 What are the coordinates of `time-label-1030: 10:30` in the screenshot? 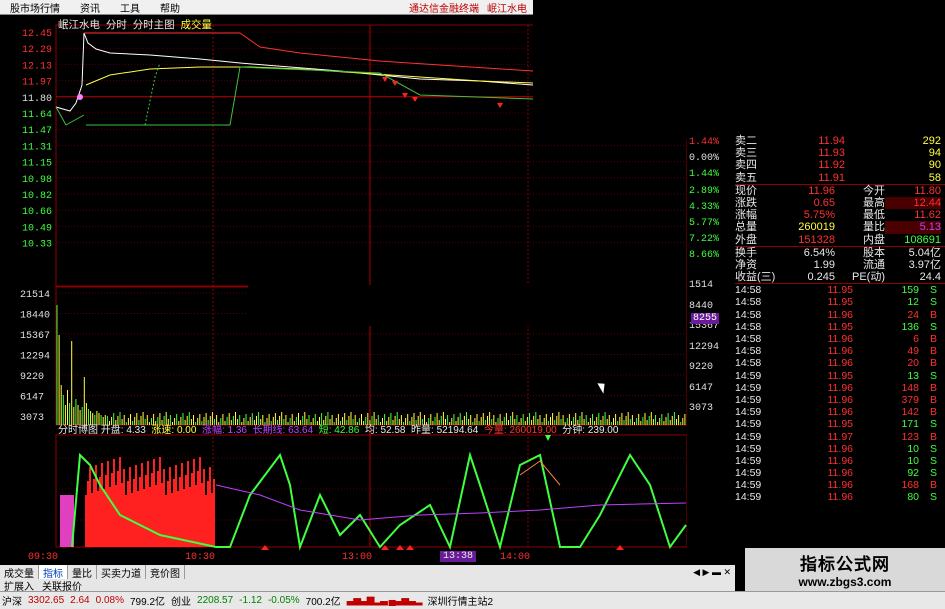 It's located at (200, 557).